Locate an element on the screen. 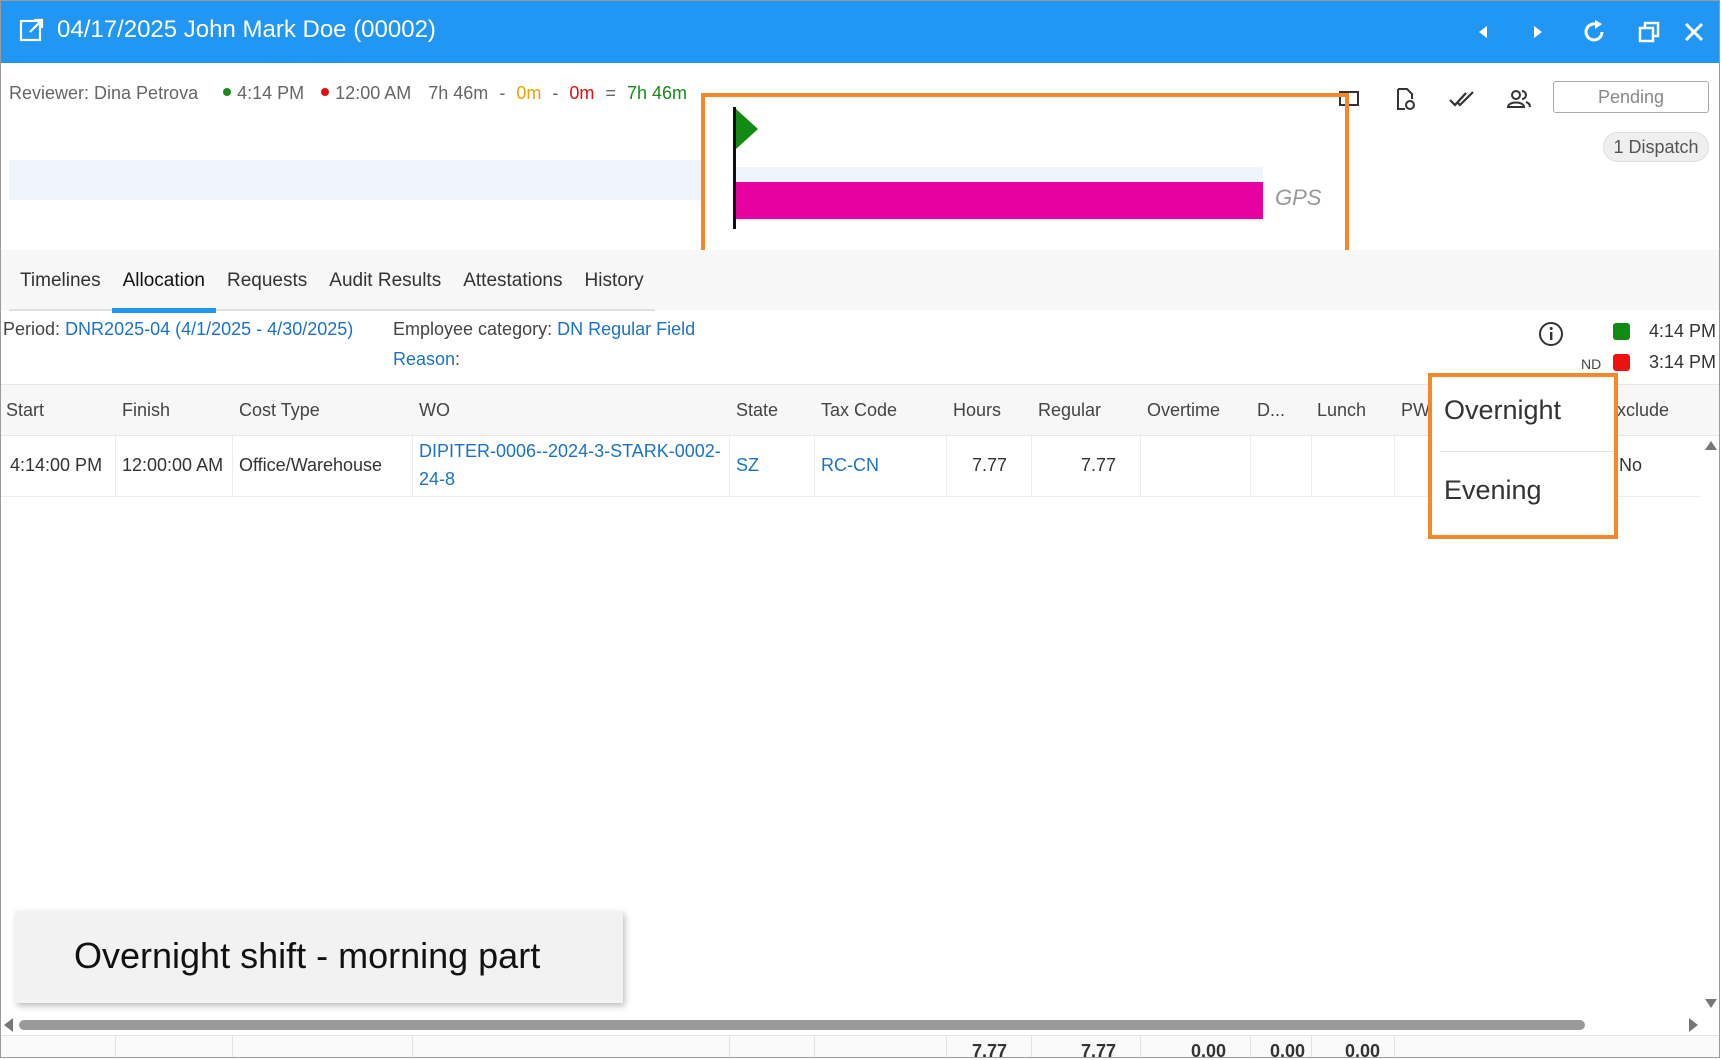  refresh-button is located at coordinates (1594, 32).